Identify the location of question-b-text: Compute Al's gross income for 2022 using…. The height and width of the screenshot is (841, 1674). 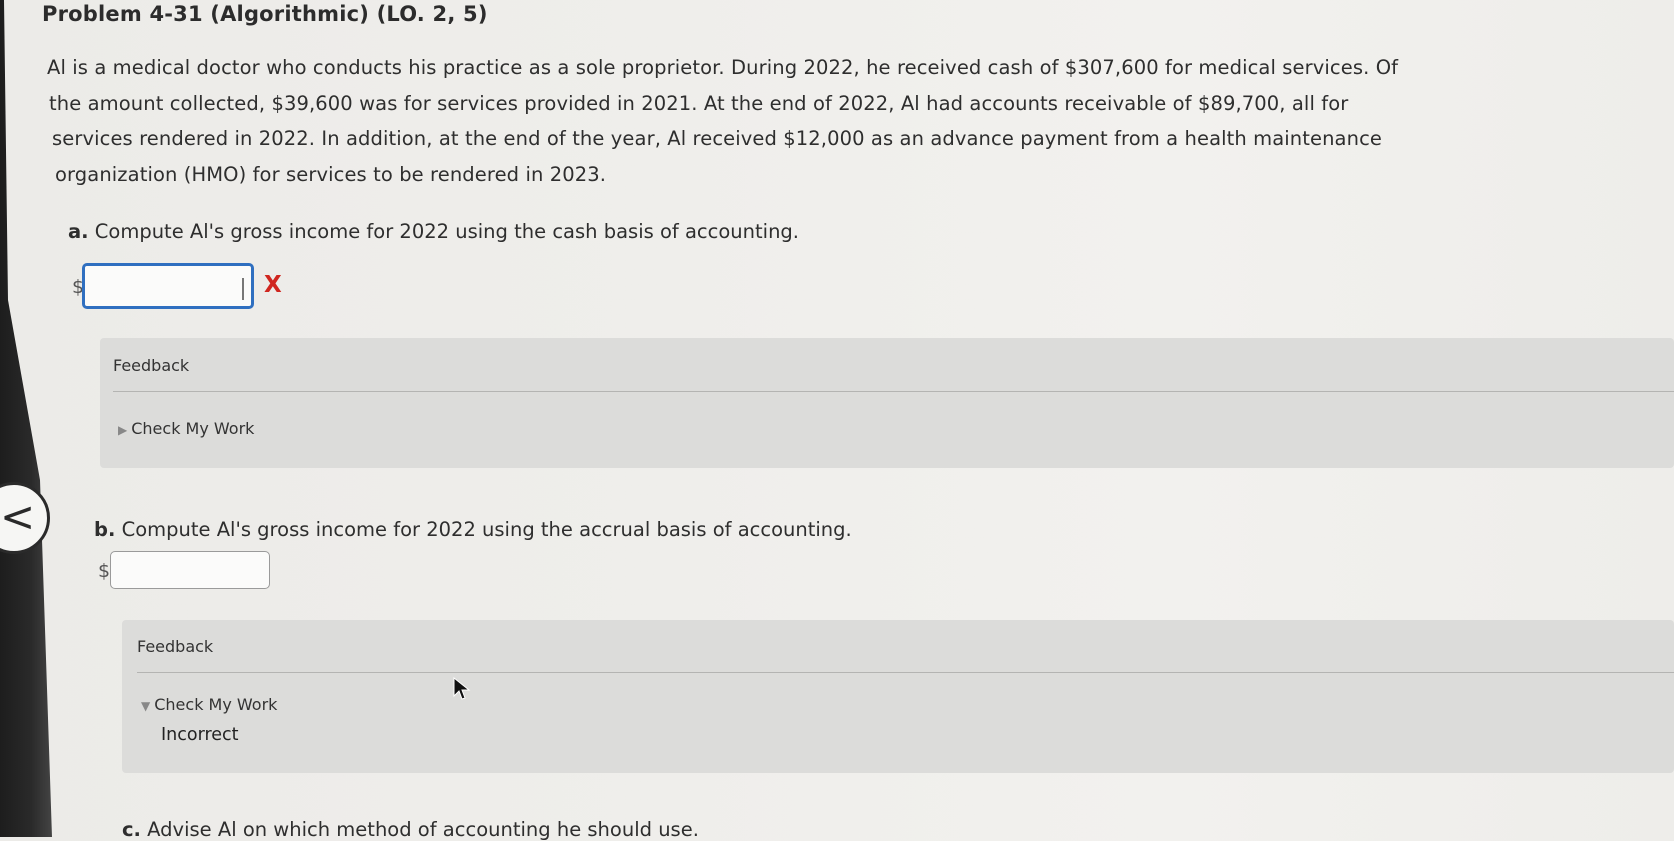
(486, 529).